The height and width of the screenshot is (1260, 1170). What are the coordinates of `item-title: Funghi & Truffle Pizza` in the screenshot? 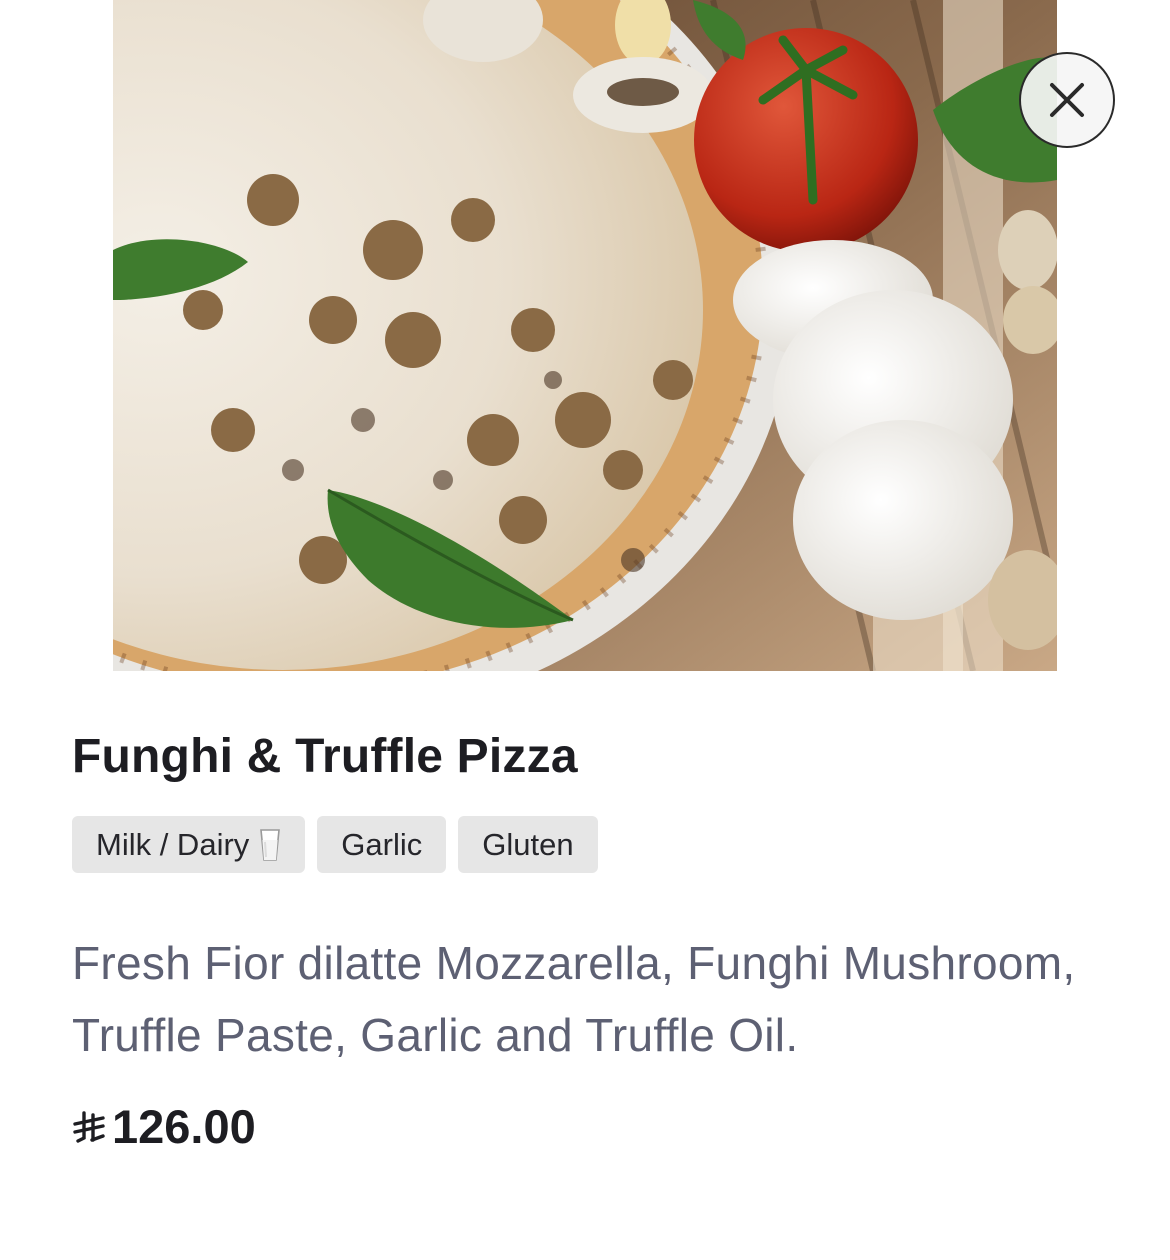 It's located at (325, 756).